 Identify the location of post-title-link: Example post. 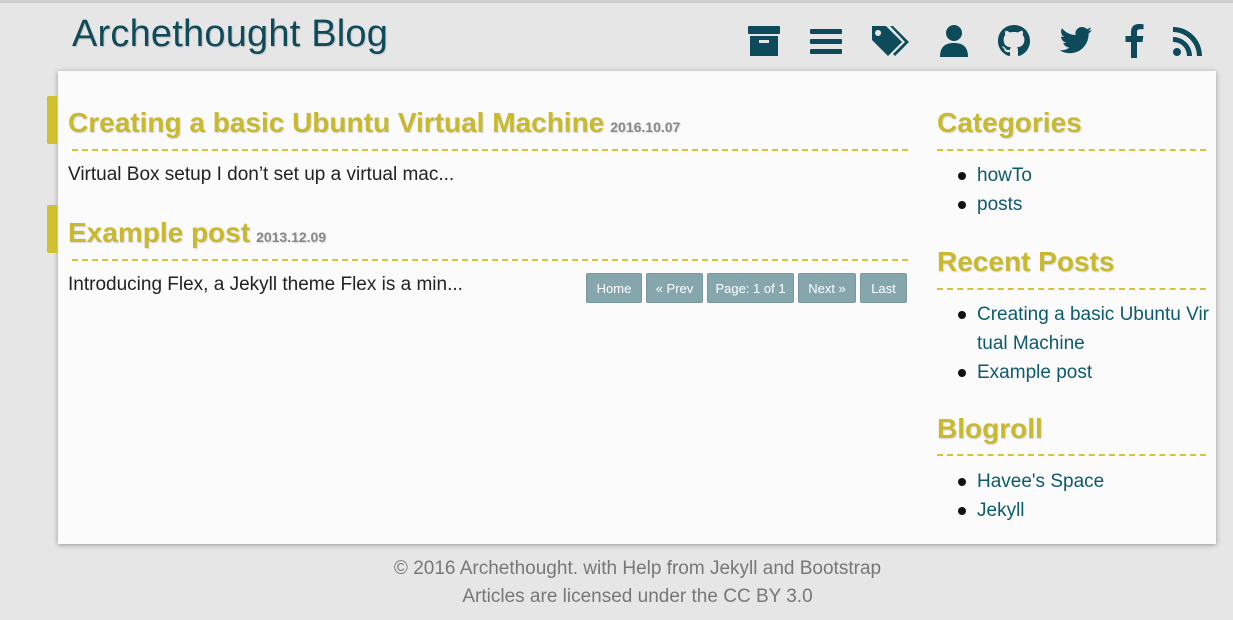
(159, 232).